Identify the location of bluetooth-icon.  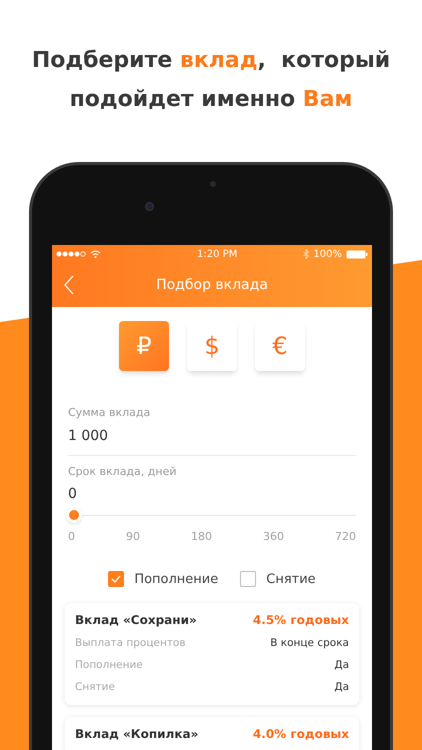
(306, 254).